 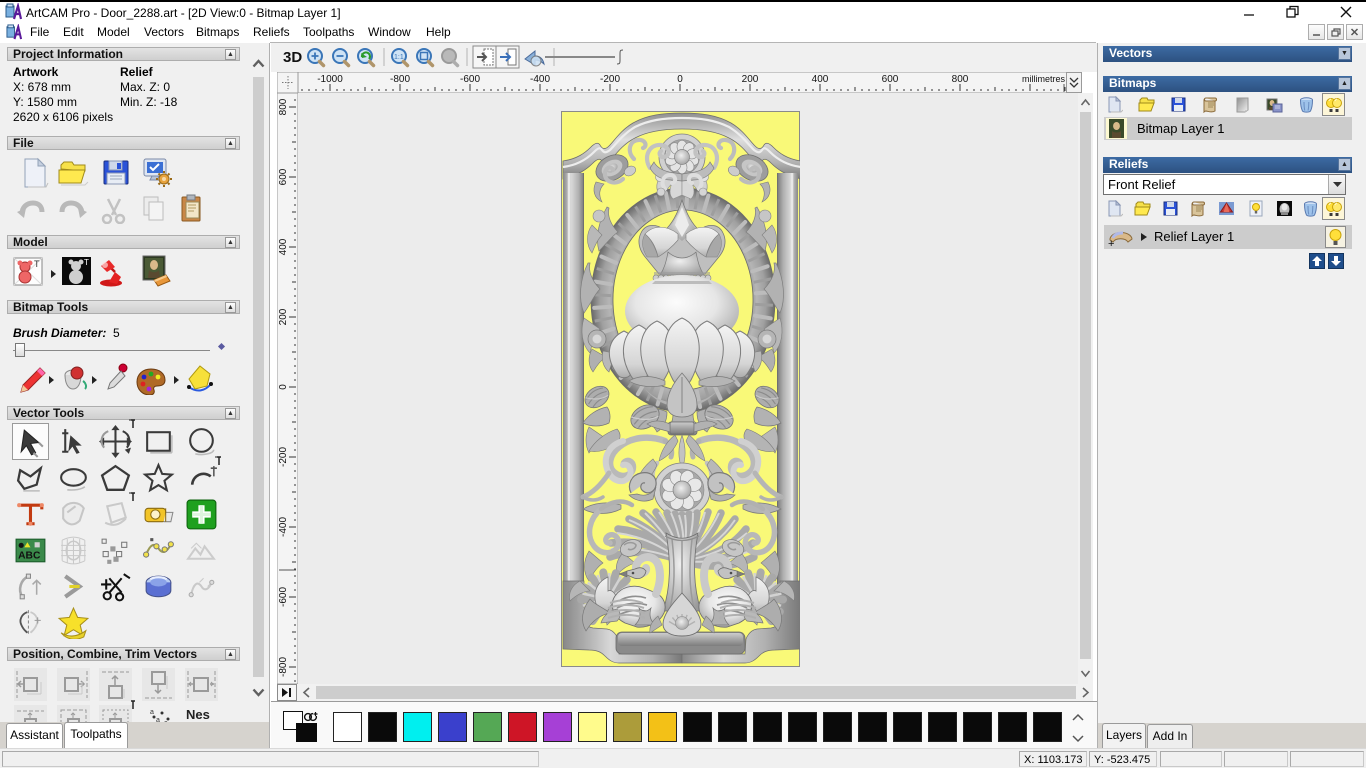 I want to click on svg-text: ABC, so click(x=29, y=556).